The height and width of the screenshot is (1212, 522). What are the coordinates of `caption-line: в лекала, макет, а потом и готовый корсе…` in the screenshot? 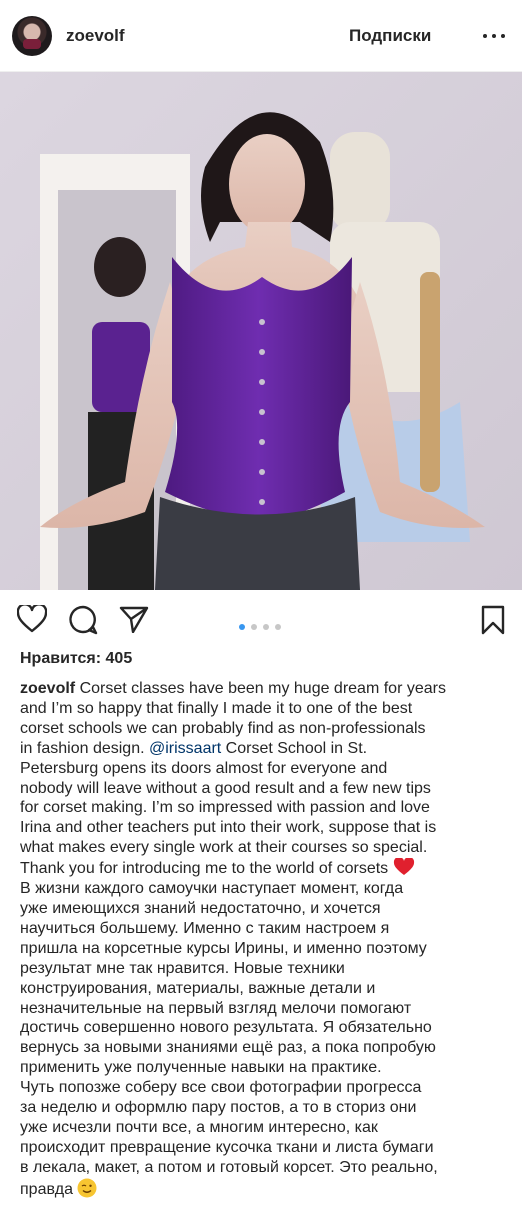 It's located at (229, 1167).